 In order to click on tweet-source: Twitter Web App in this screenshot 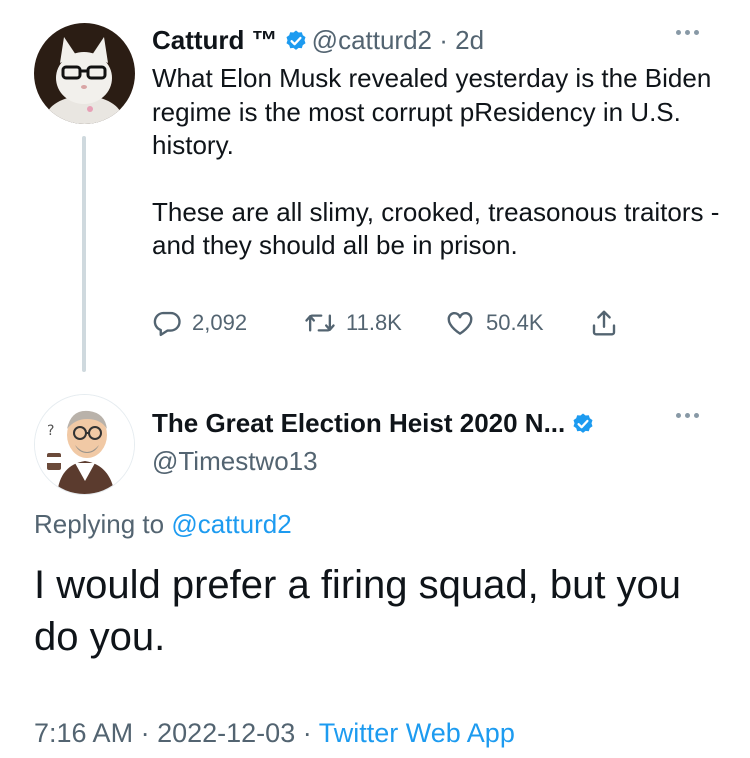, I will do `click(417, 733)`.